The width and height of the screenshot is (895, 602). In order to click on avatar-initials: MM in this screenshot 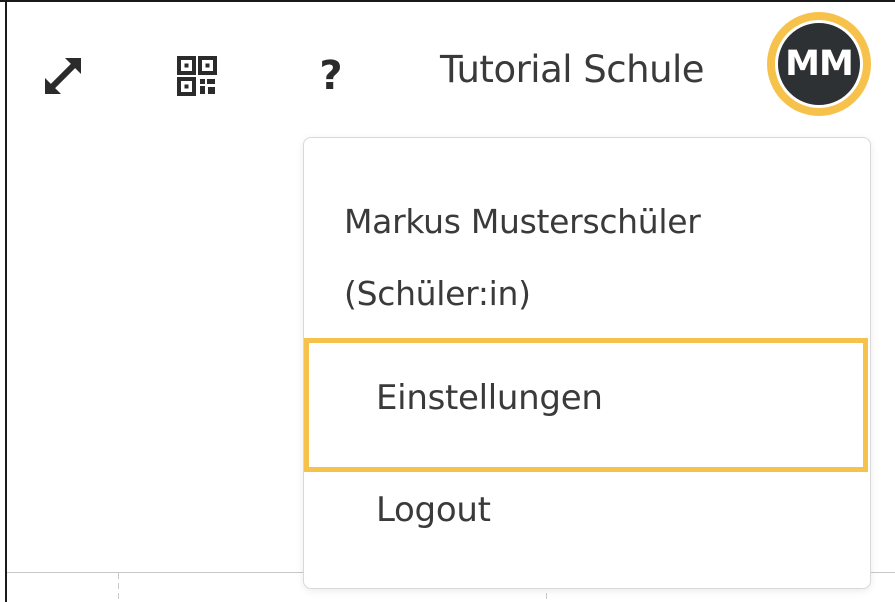, I will do `click(819, 64)`.